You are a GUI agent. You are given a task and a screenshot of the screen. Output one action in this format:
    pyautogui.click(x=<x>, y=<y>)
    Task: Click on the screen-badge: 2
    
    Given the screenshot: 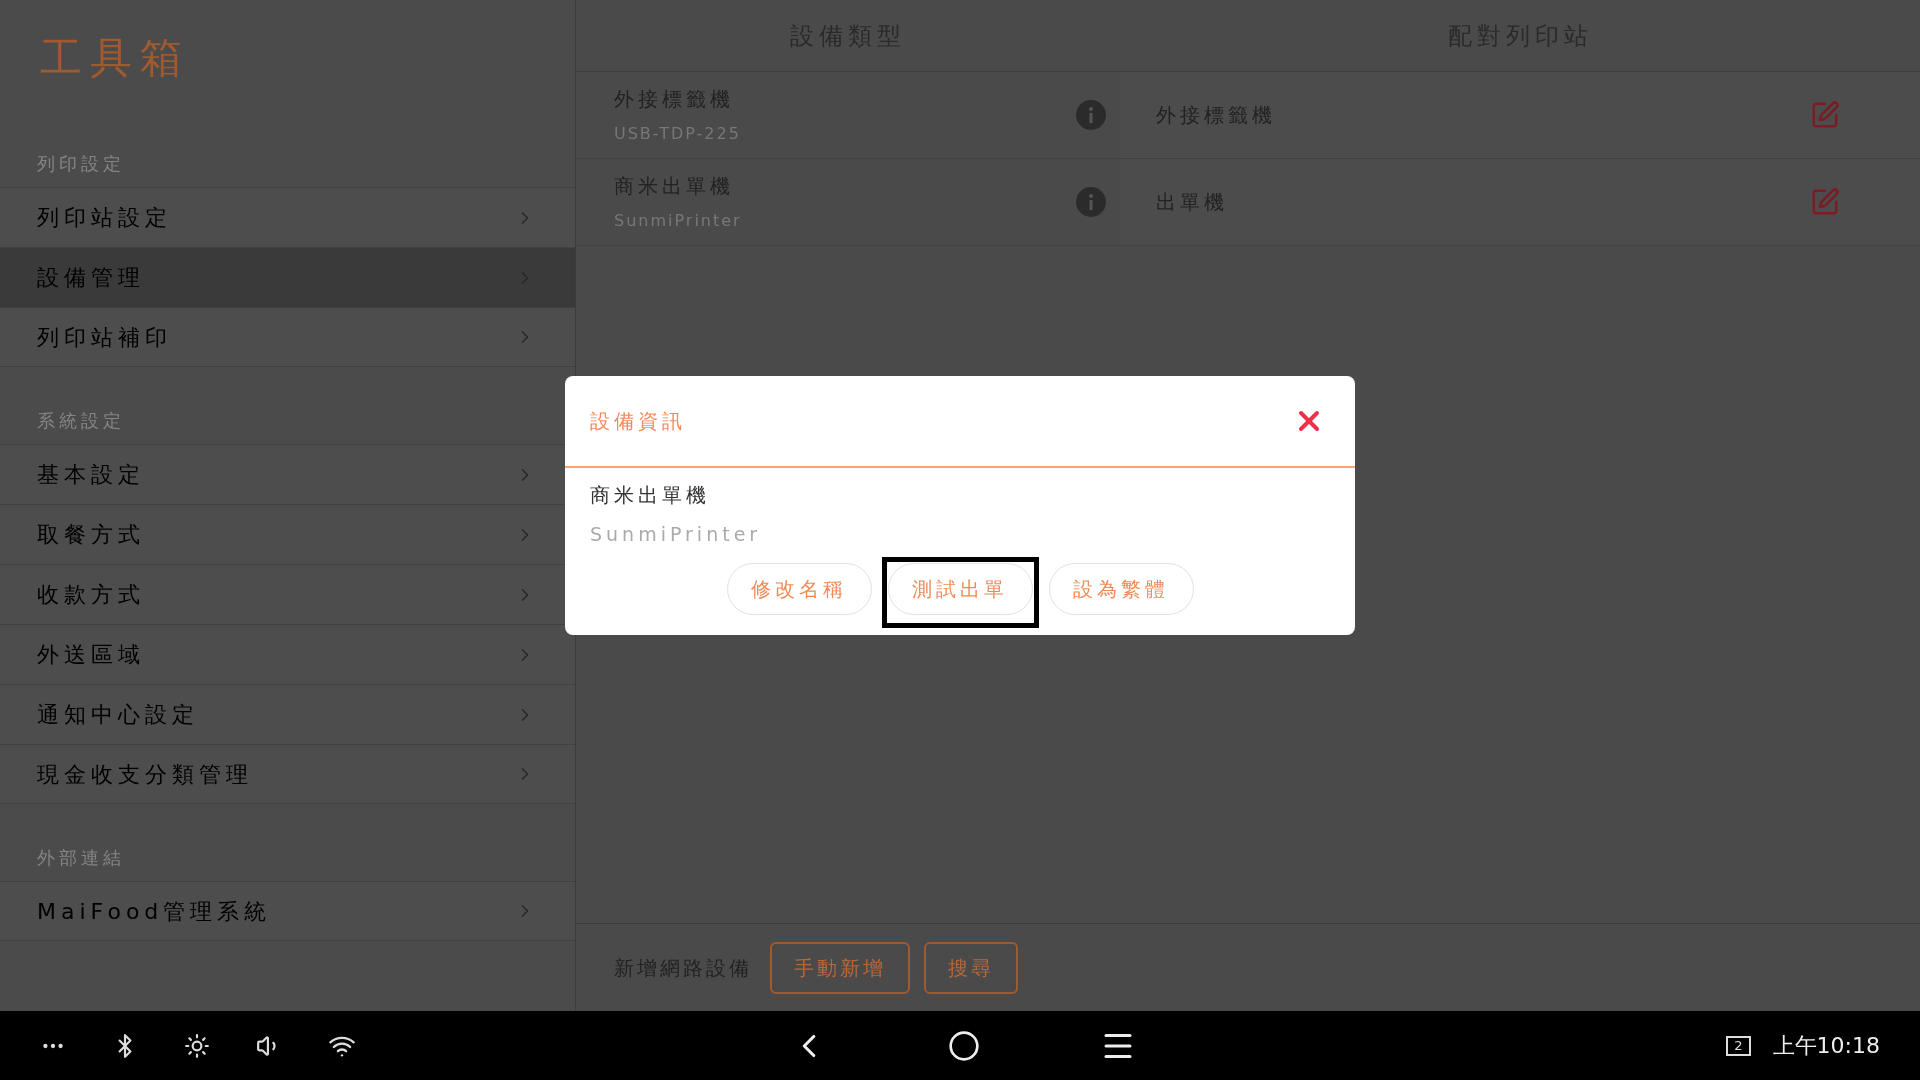 What is the action you would take?
    pyautogui.click(x=1738, y=1045)
    